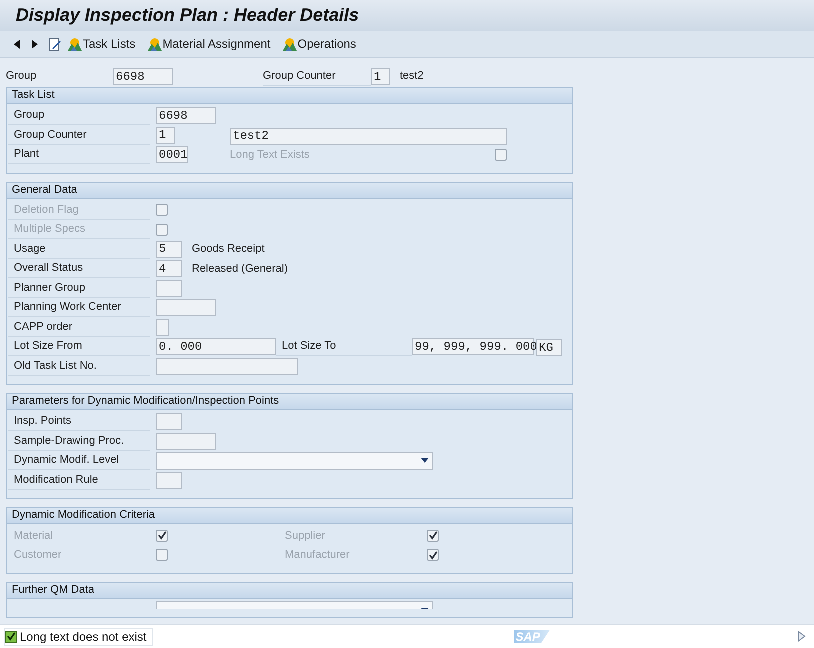 The image size is (814, 648). I want to click on field-label: Lot Size From, so click(79, 346).